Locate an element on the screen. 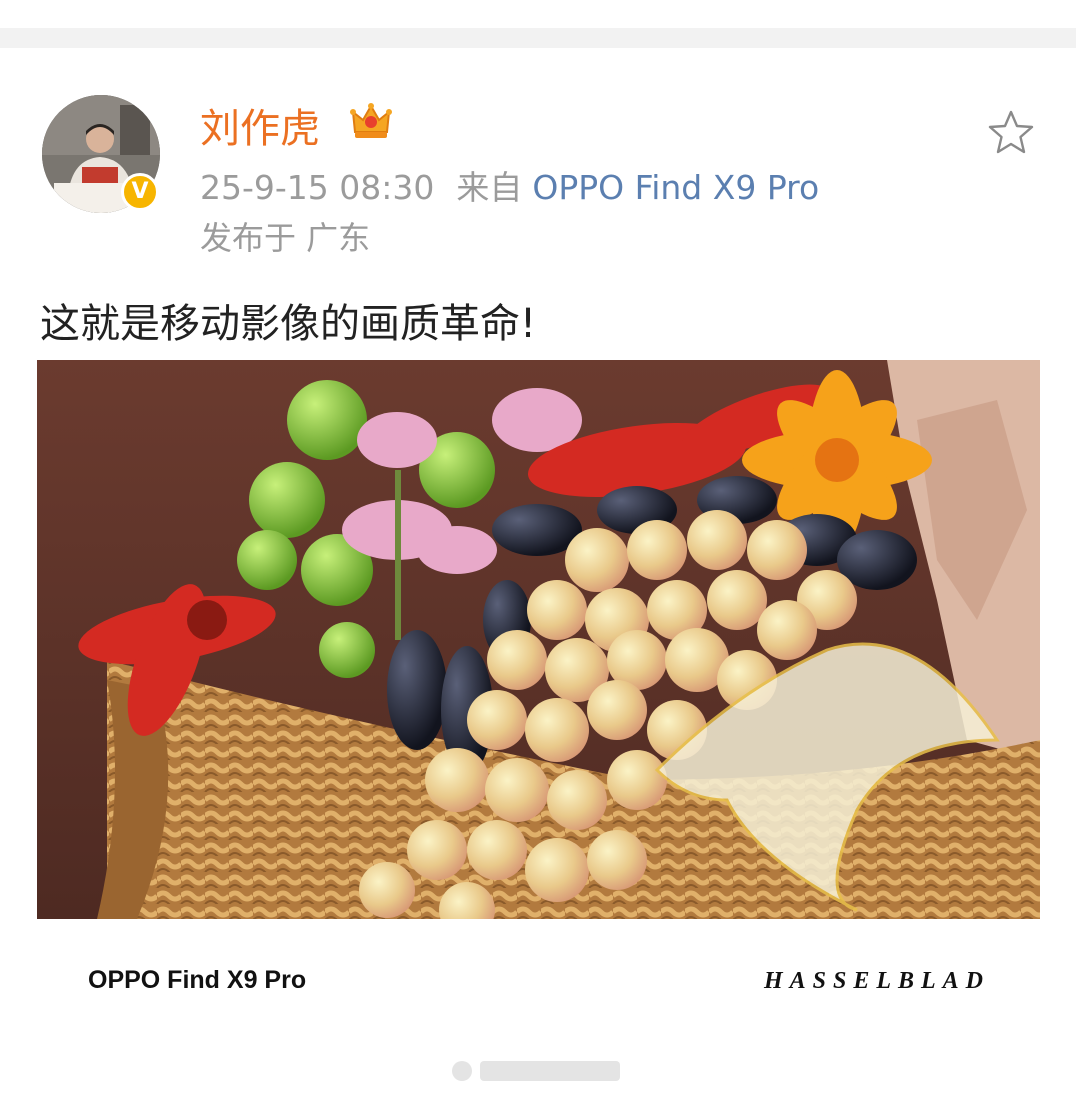 The width and height of the screenshot is (1076, 1097). watermark-icon is located at coordinates (536, 1071).